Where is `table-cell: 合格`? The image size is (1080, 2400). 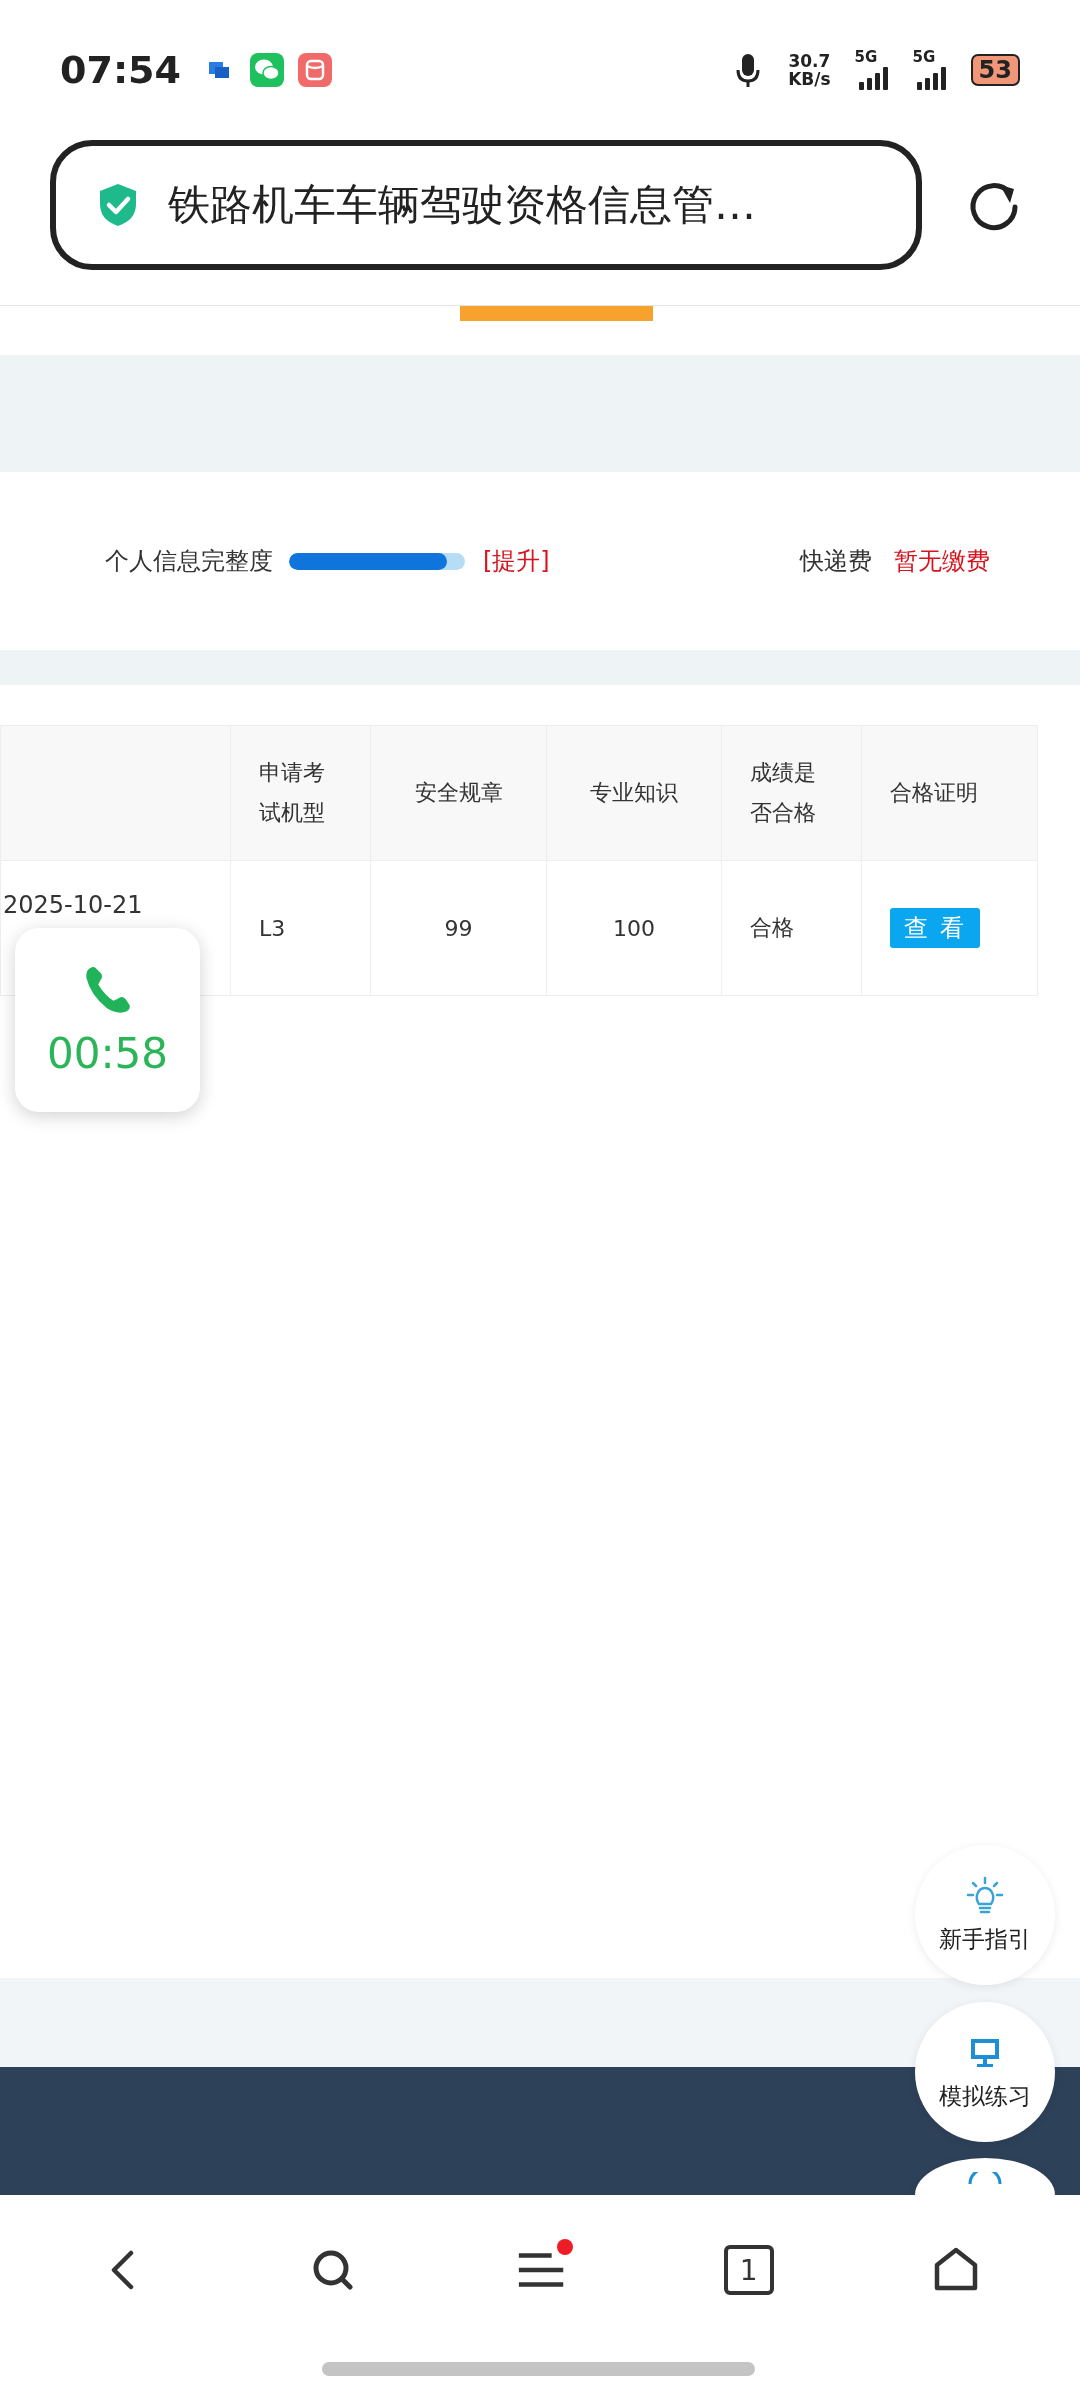 table-cell: 合格 is located at coordinates (791, 928).